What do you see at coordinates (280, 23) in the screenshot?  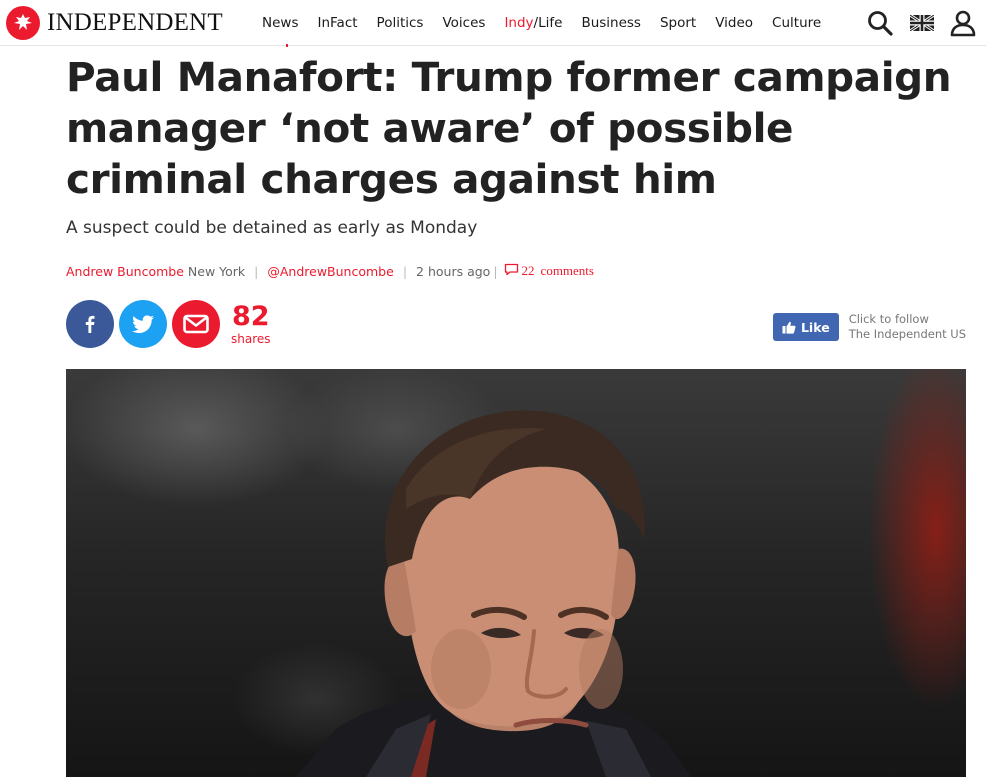 I see `nav-item-news: News` at bounding box center [280, 23].